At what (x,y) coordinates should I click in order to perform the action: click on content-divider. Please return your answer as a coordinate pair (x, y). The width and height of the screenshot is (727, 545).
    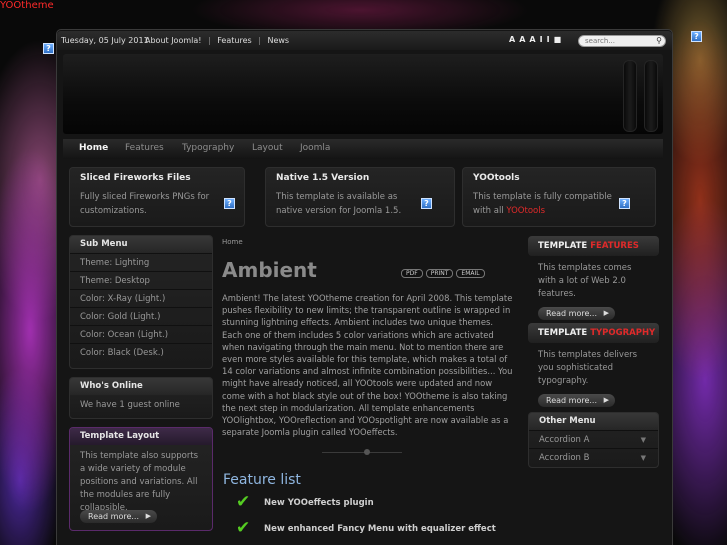
    Looking at the image, I should click on (362, 452).